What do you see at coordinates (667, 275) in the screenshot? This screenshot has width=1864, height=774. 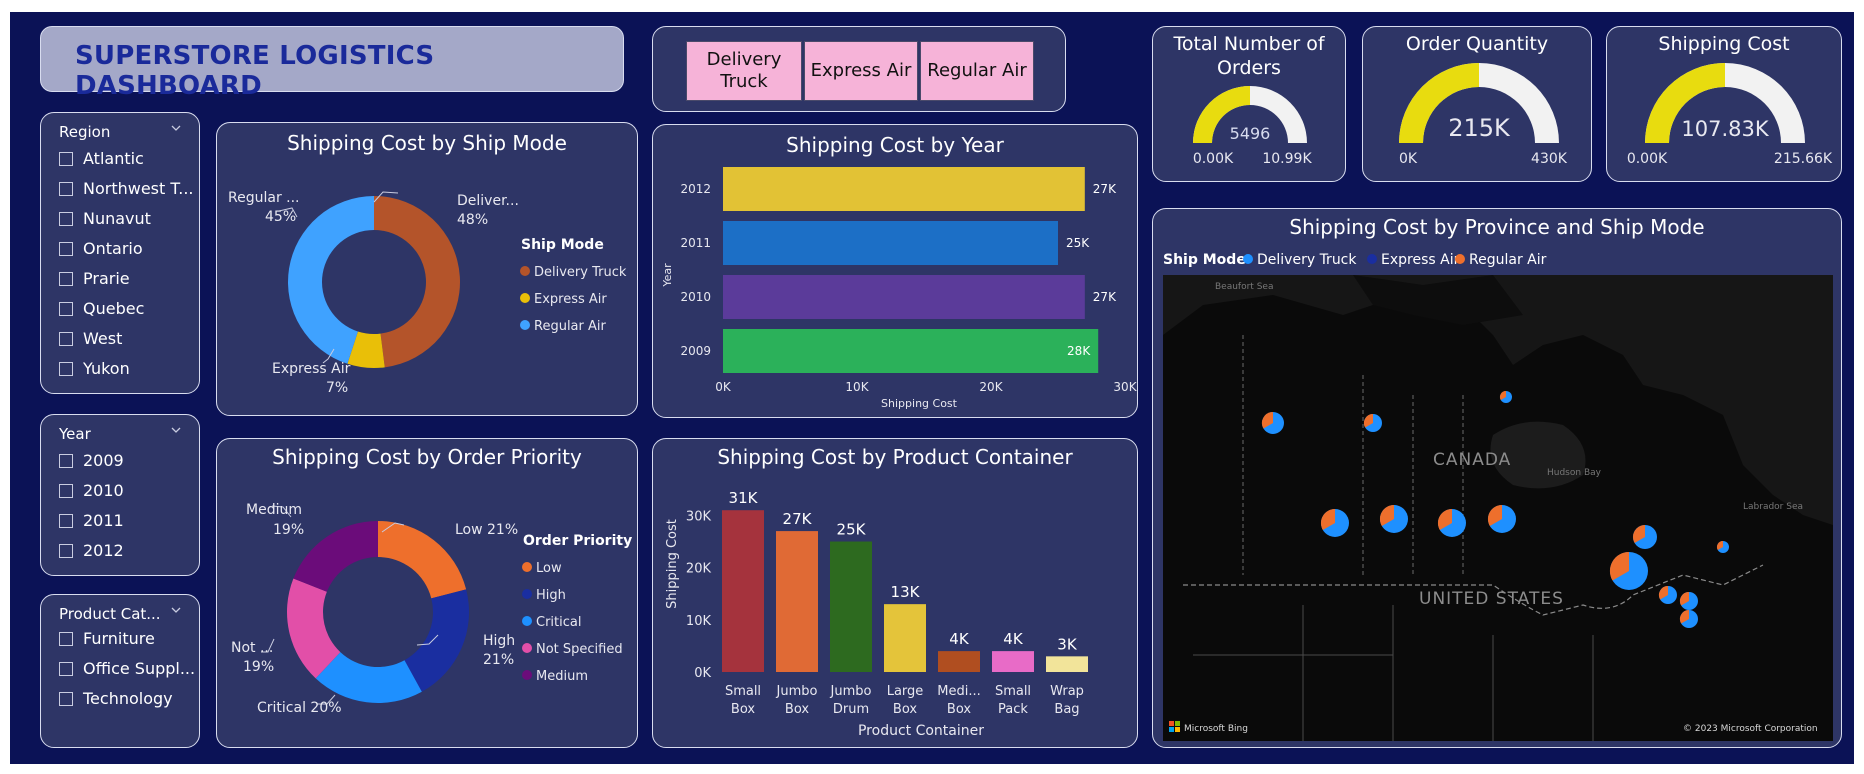 I see `year-y-axis-title: Year` at bounding box center [667, 275].